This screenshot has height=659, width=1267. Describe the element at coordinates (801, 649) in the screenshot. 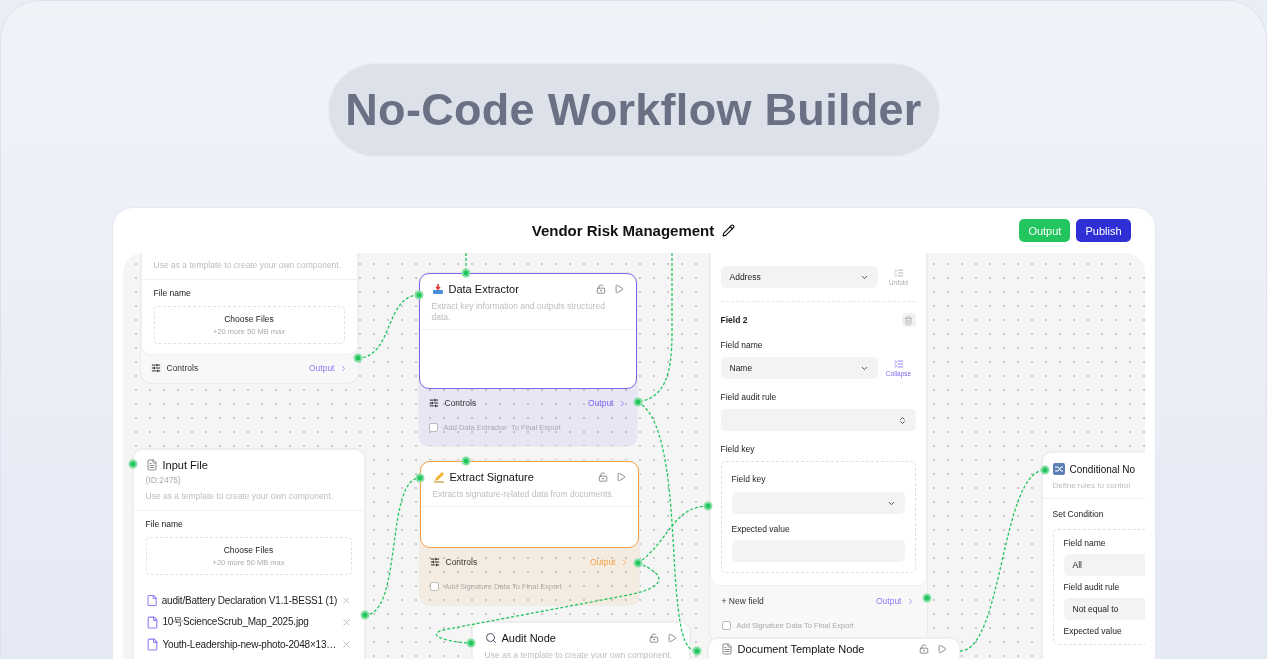

I see `node-title: Document Template Node` at that location.